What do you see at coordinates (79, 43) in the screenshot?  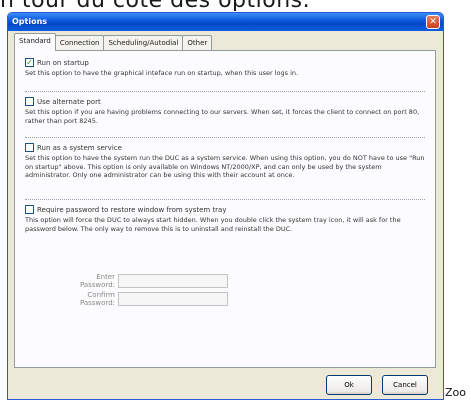 I see `tab-connection: Connection` at bounding box center [79, 43].